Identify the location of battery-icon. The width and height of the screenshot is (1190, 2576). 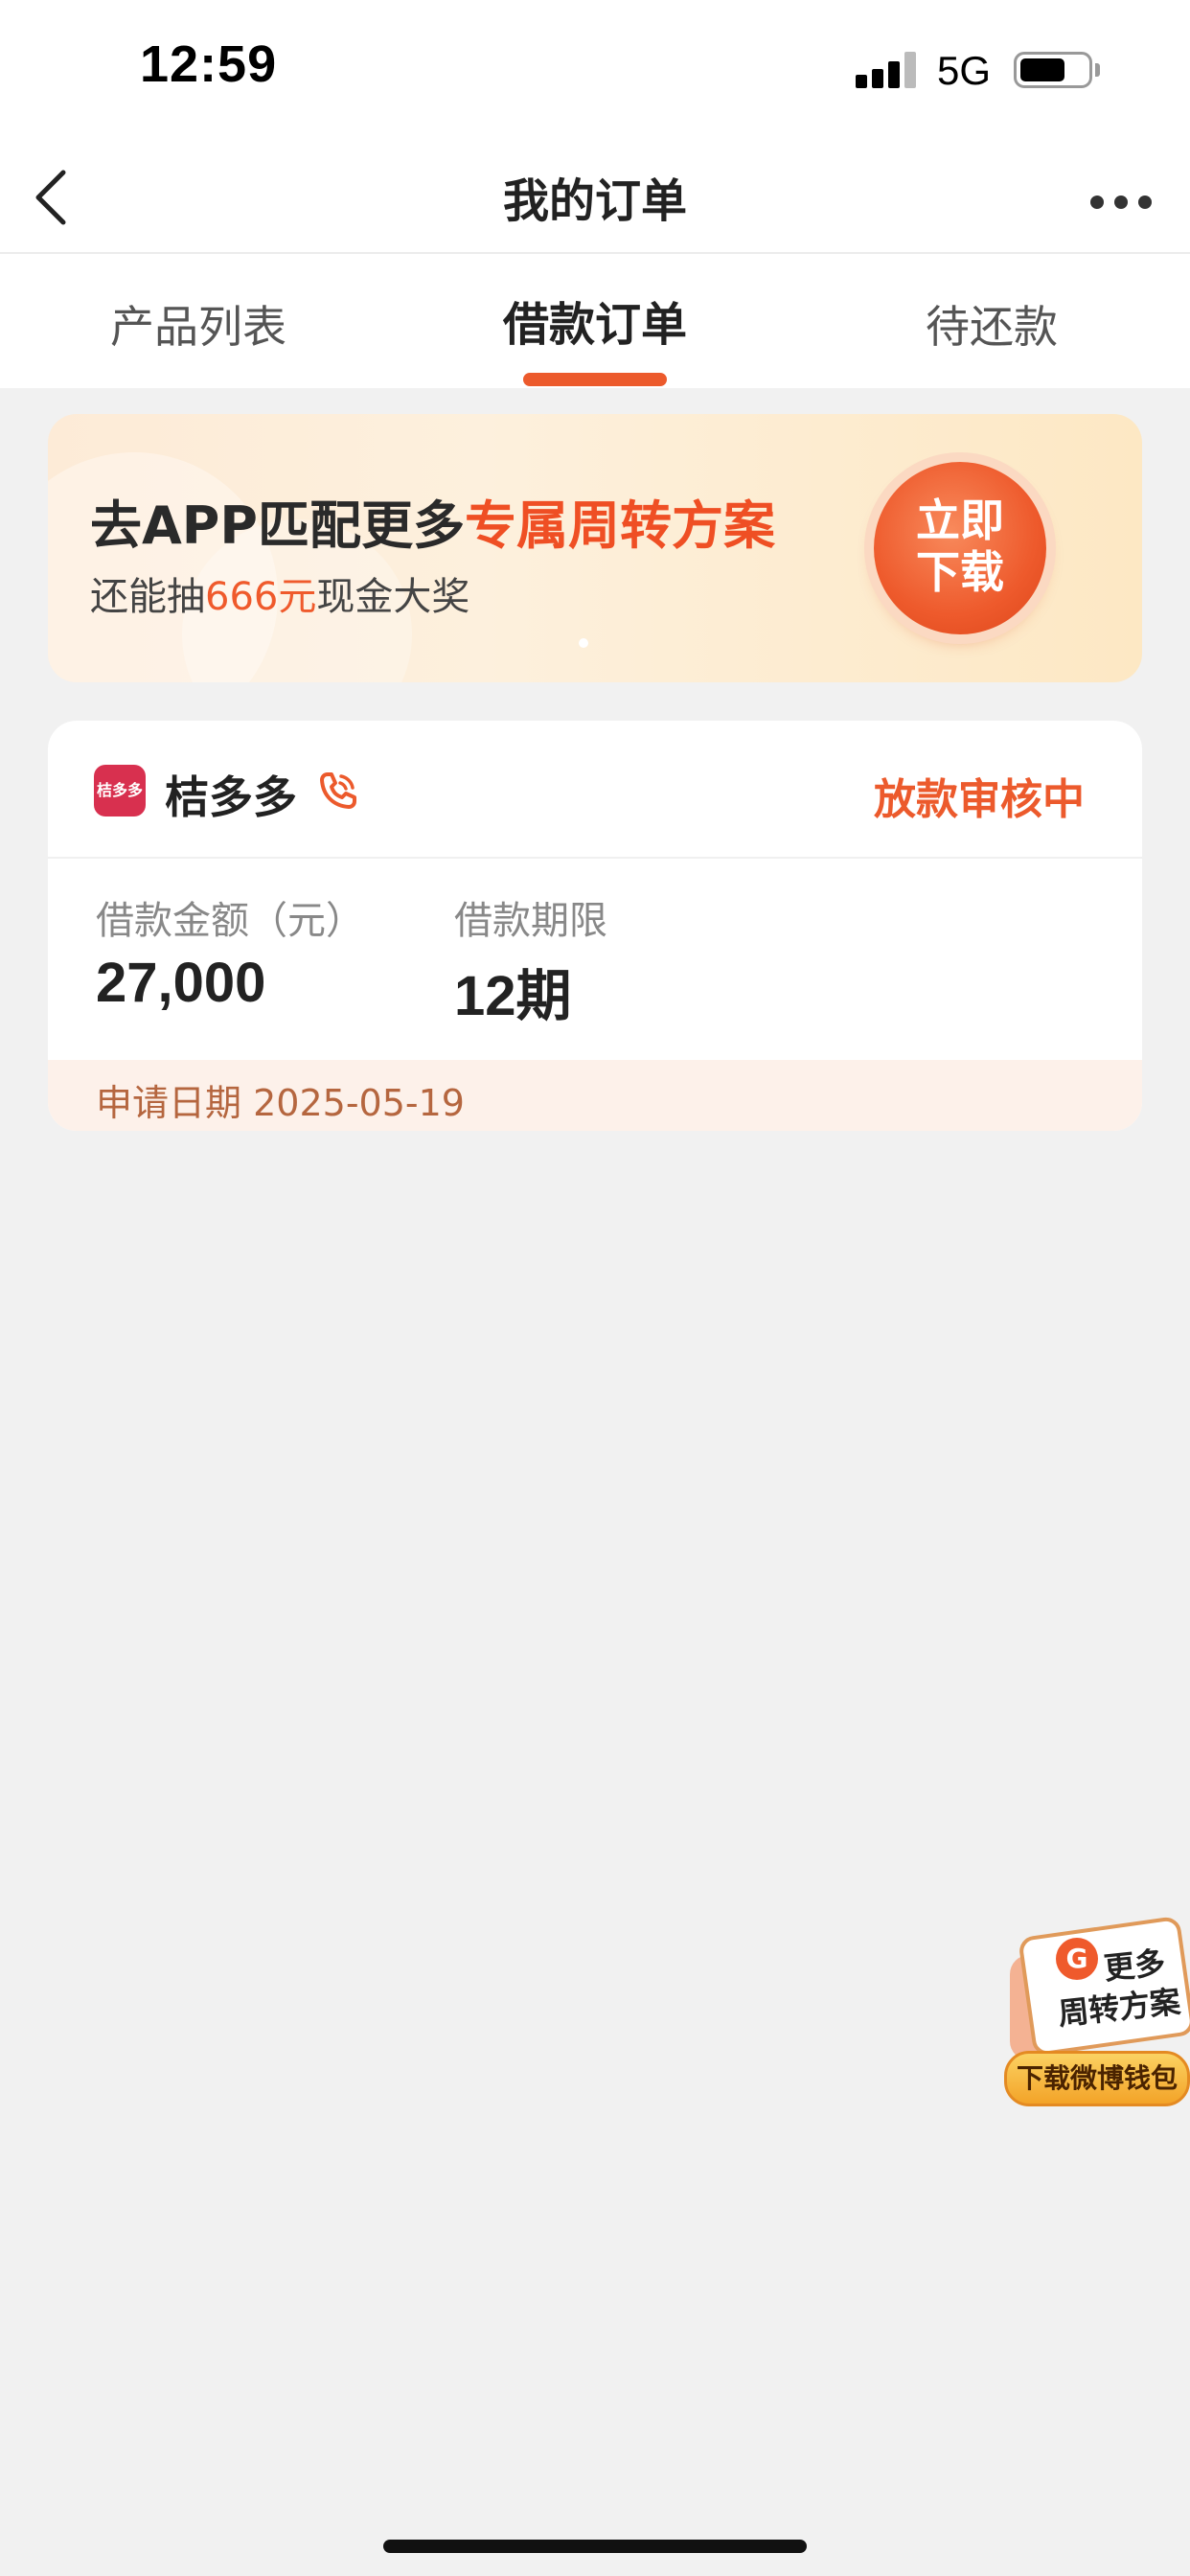
(1053, 70).